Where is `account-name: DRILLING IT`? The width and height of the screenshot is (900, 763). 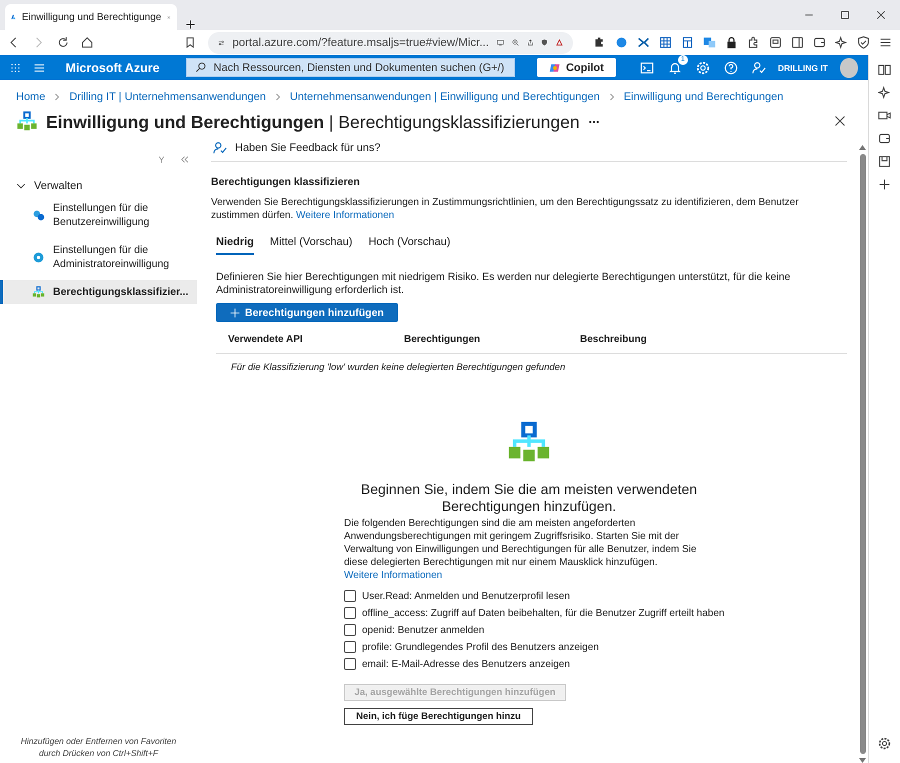 account-name: DRILLING IT is located at coordinates (803, 67).